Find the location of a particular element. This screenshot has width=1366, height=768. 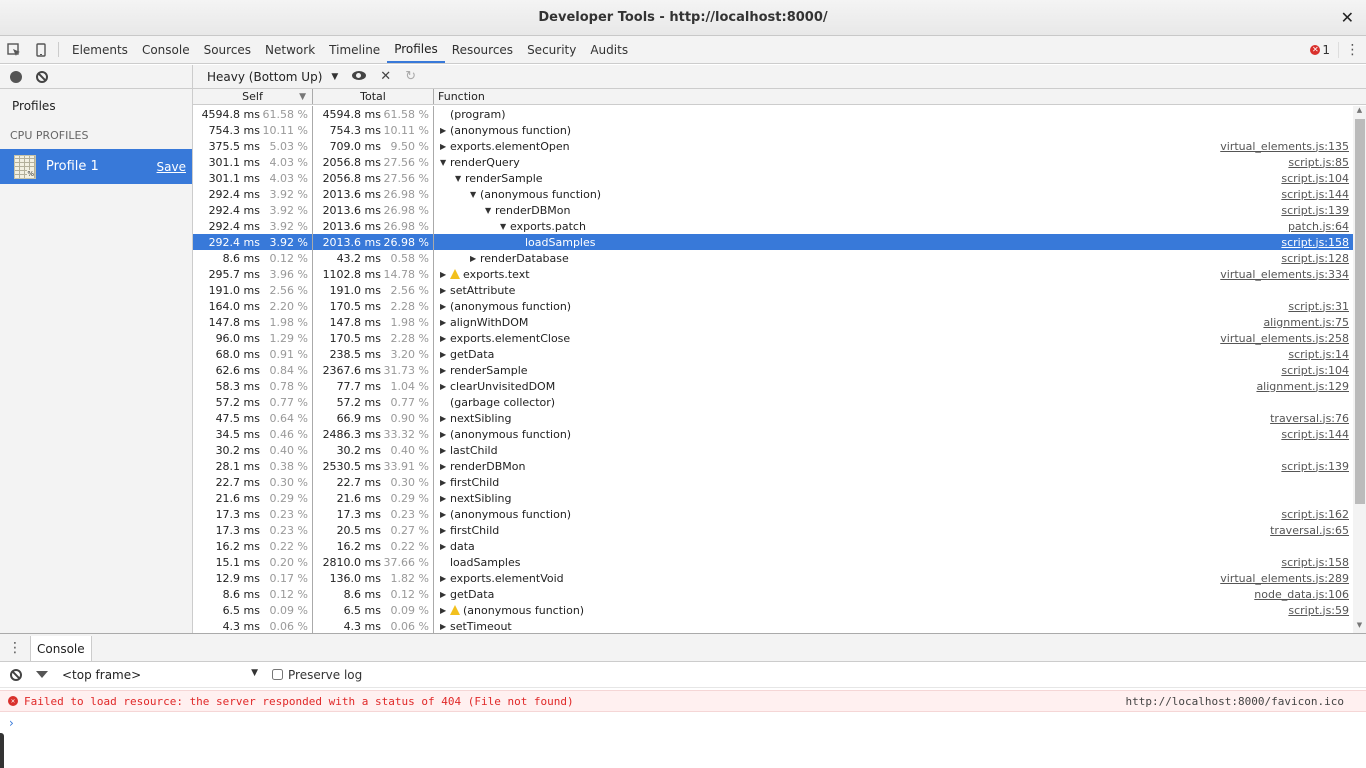

message-source-link: http://localhost:8000/favicon.ico is located at coordinates (1234, 701).